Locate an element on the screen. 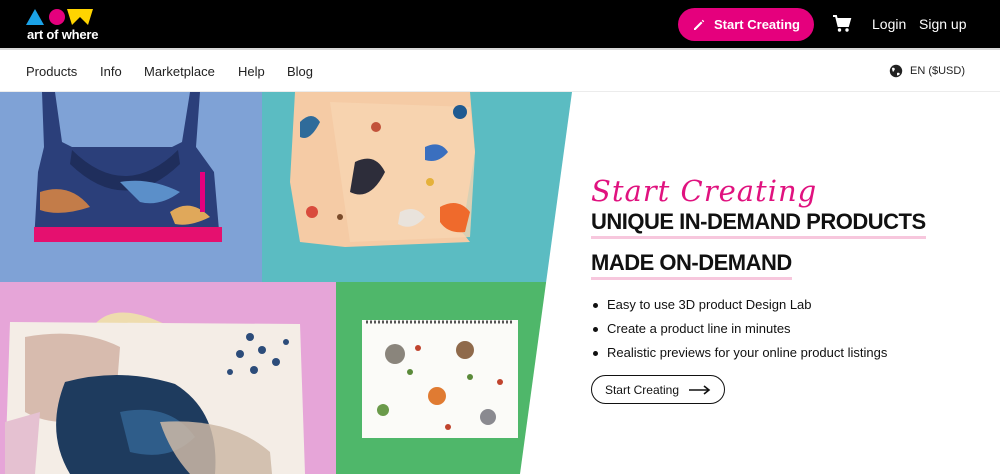  login-link: Login is located at coordinates (889, 24).